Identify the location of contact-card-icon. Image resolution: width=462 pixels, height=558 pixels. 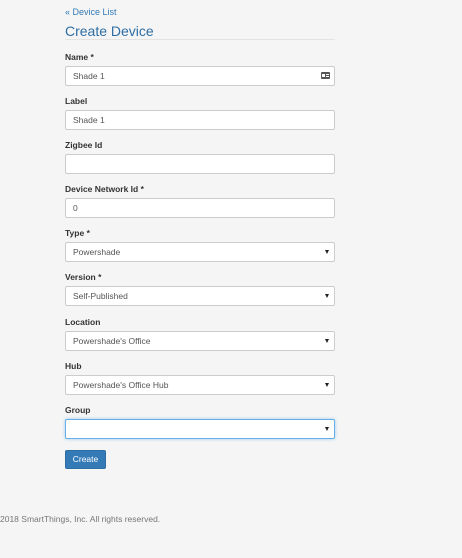
(325, 75).